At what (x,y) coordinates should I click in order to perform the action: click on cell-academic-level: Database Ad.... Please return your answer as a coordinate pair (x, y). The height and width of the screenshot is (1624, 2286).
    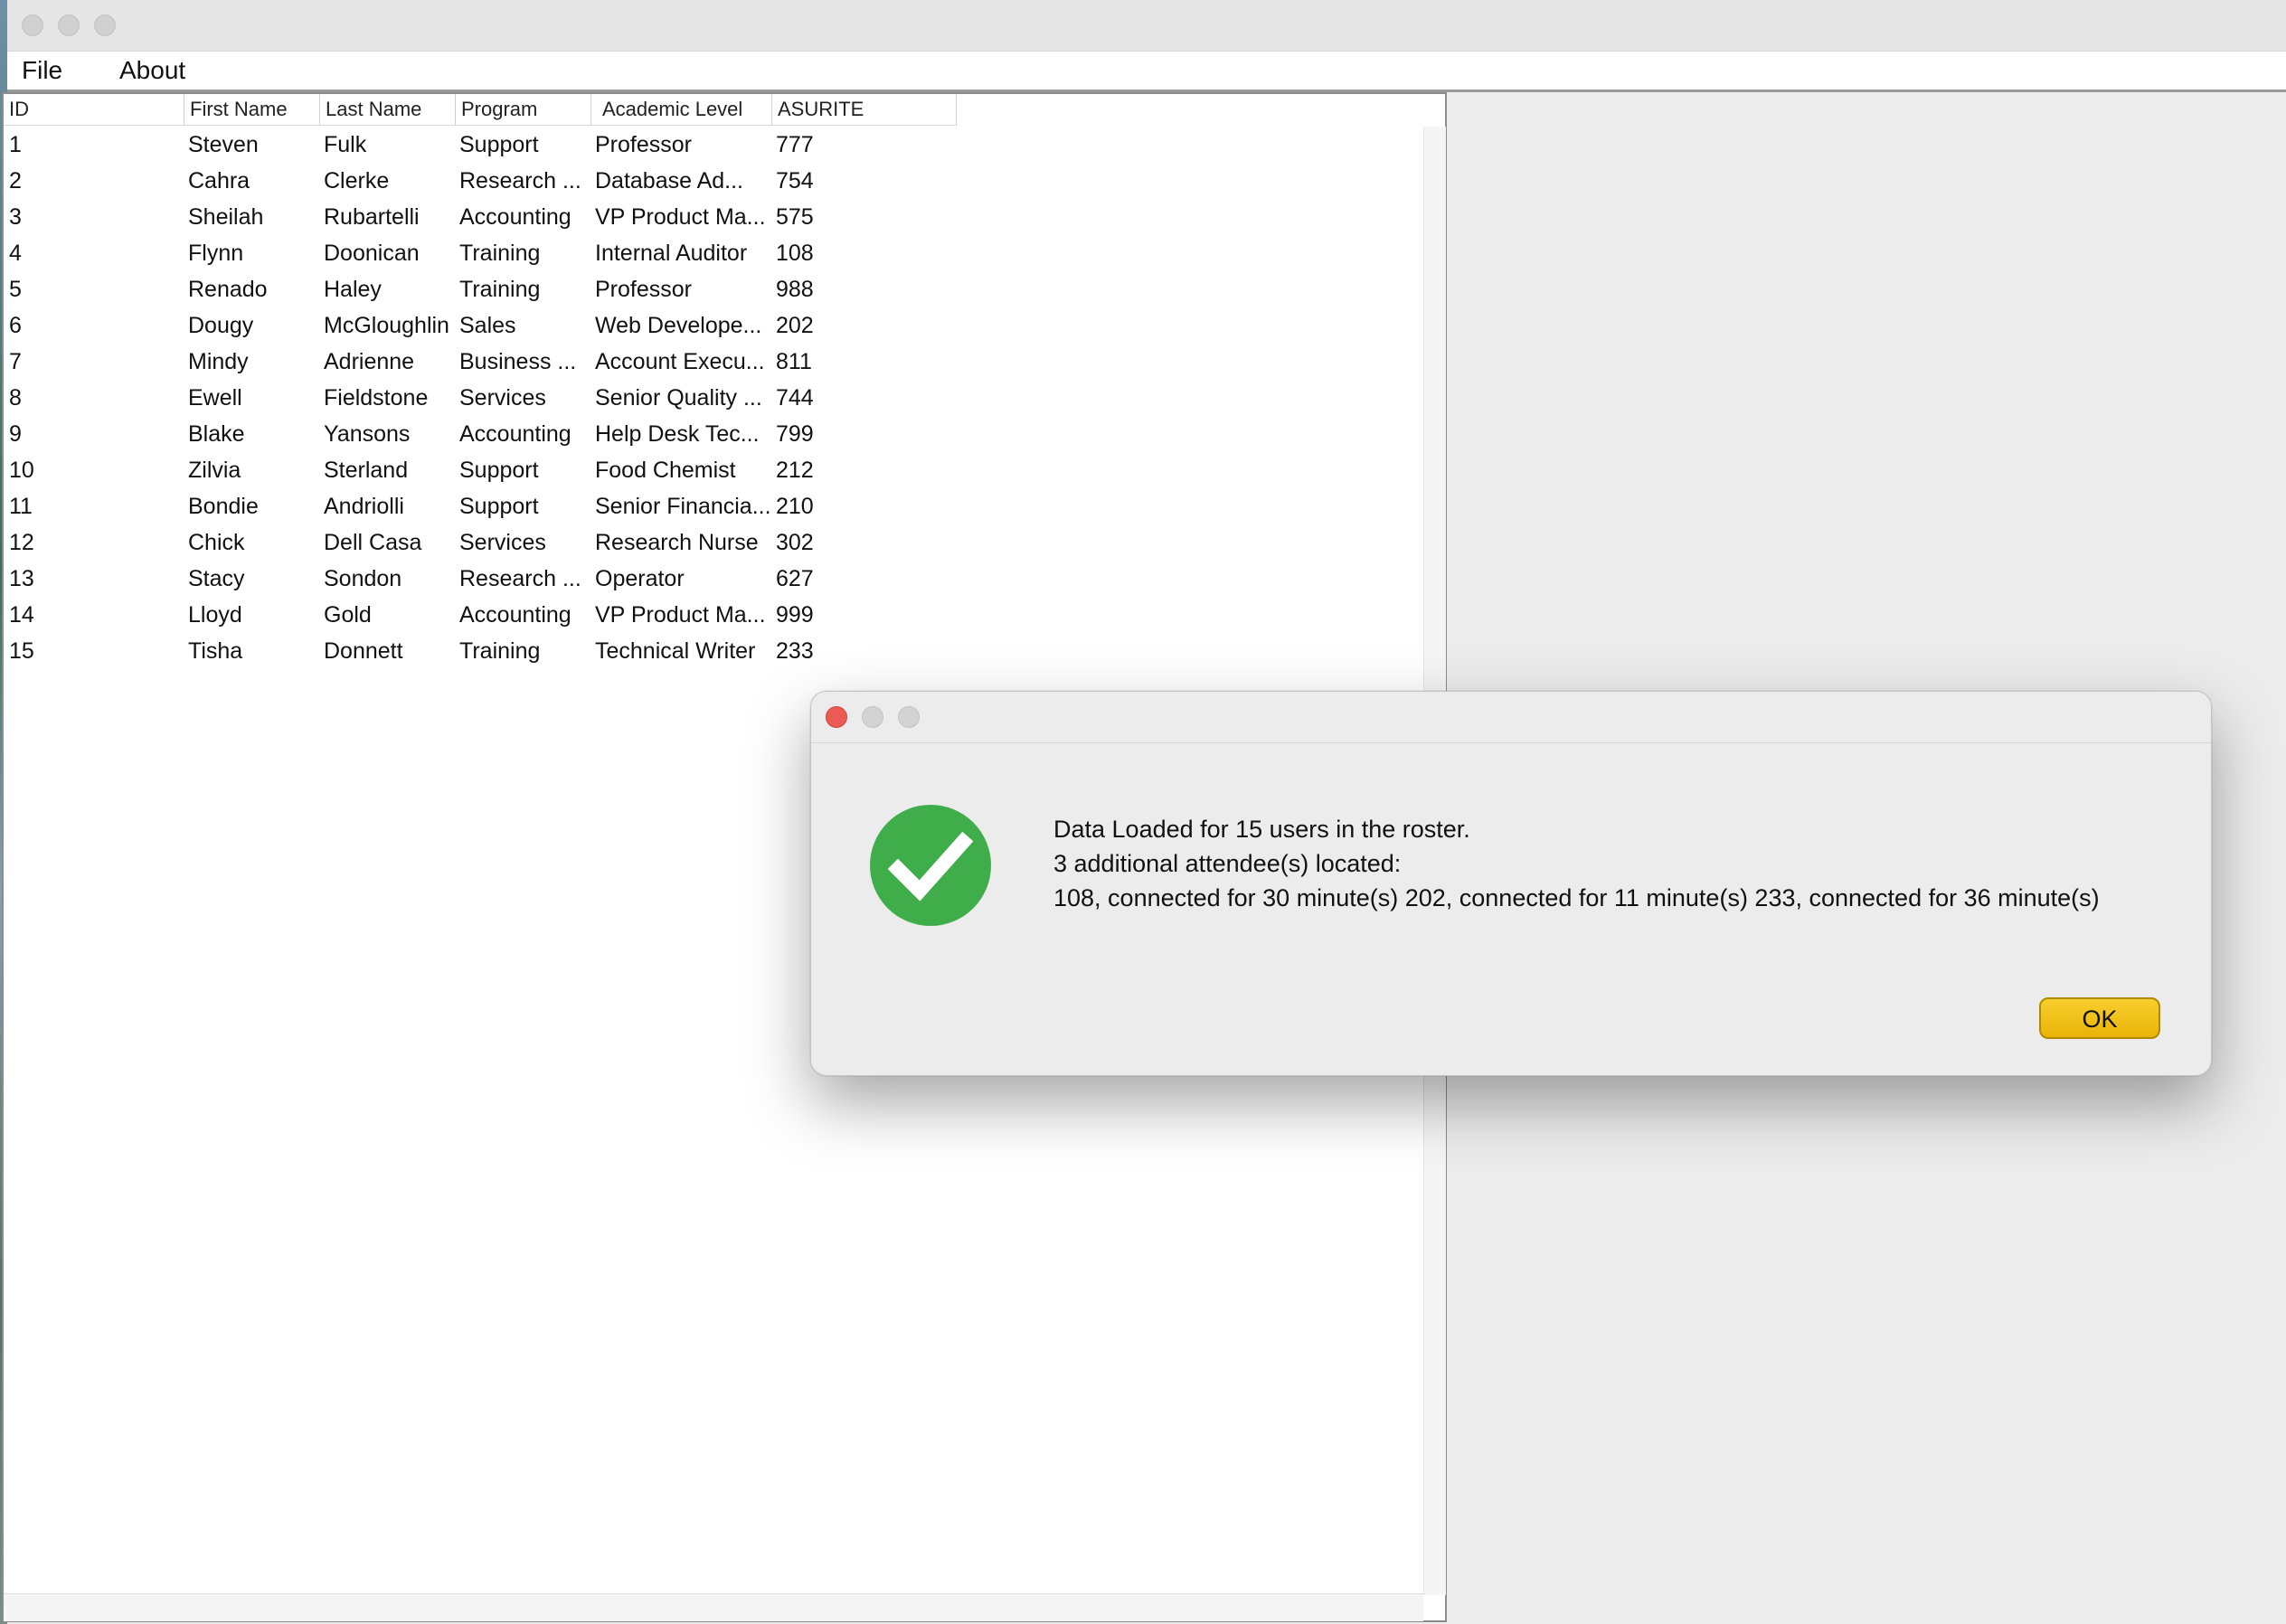
    Looking at the image, I should click on (669, 181).